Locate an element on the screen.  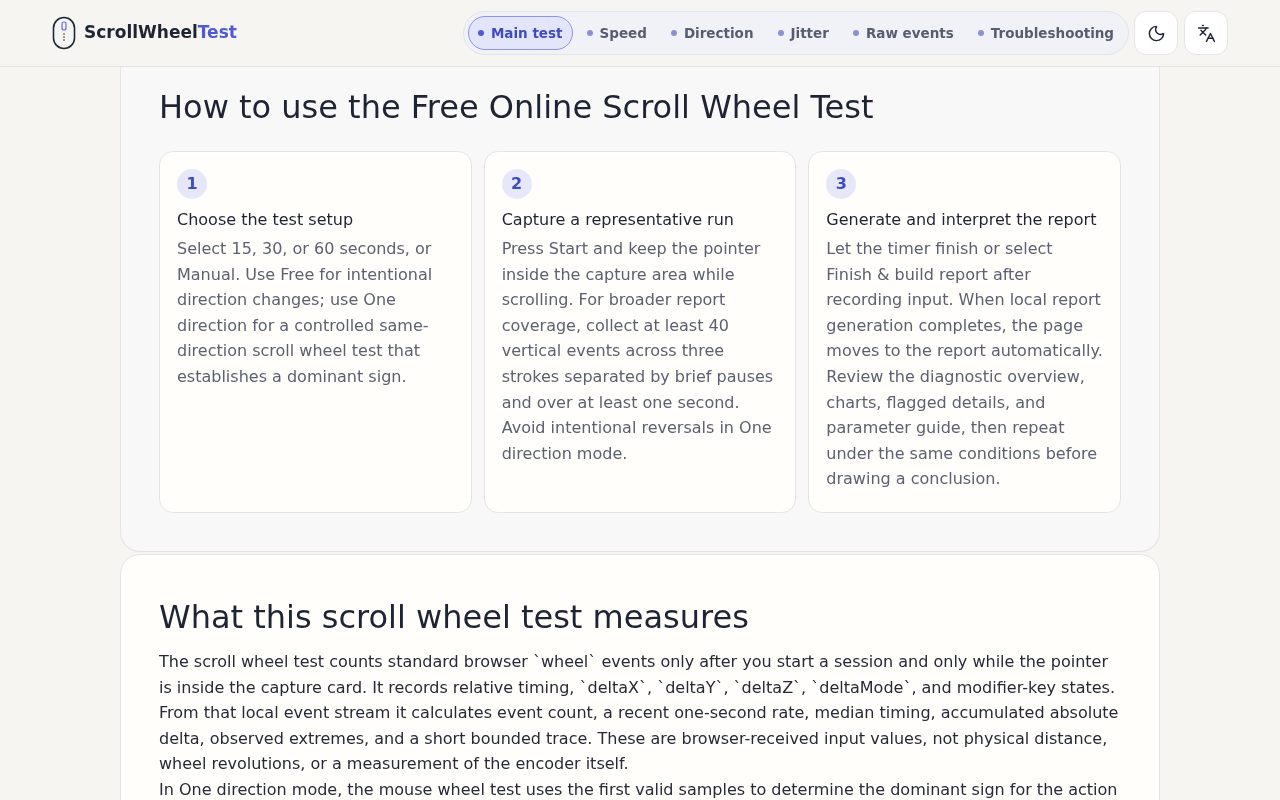
mouse-icon is located at coordinates (64, 33).